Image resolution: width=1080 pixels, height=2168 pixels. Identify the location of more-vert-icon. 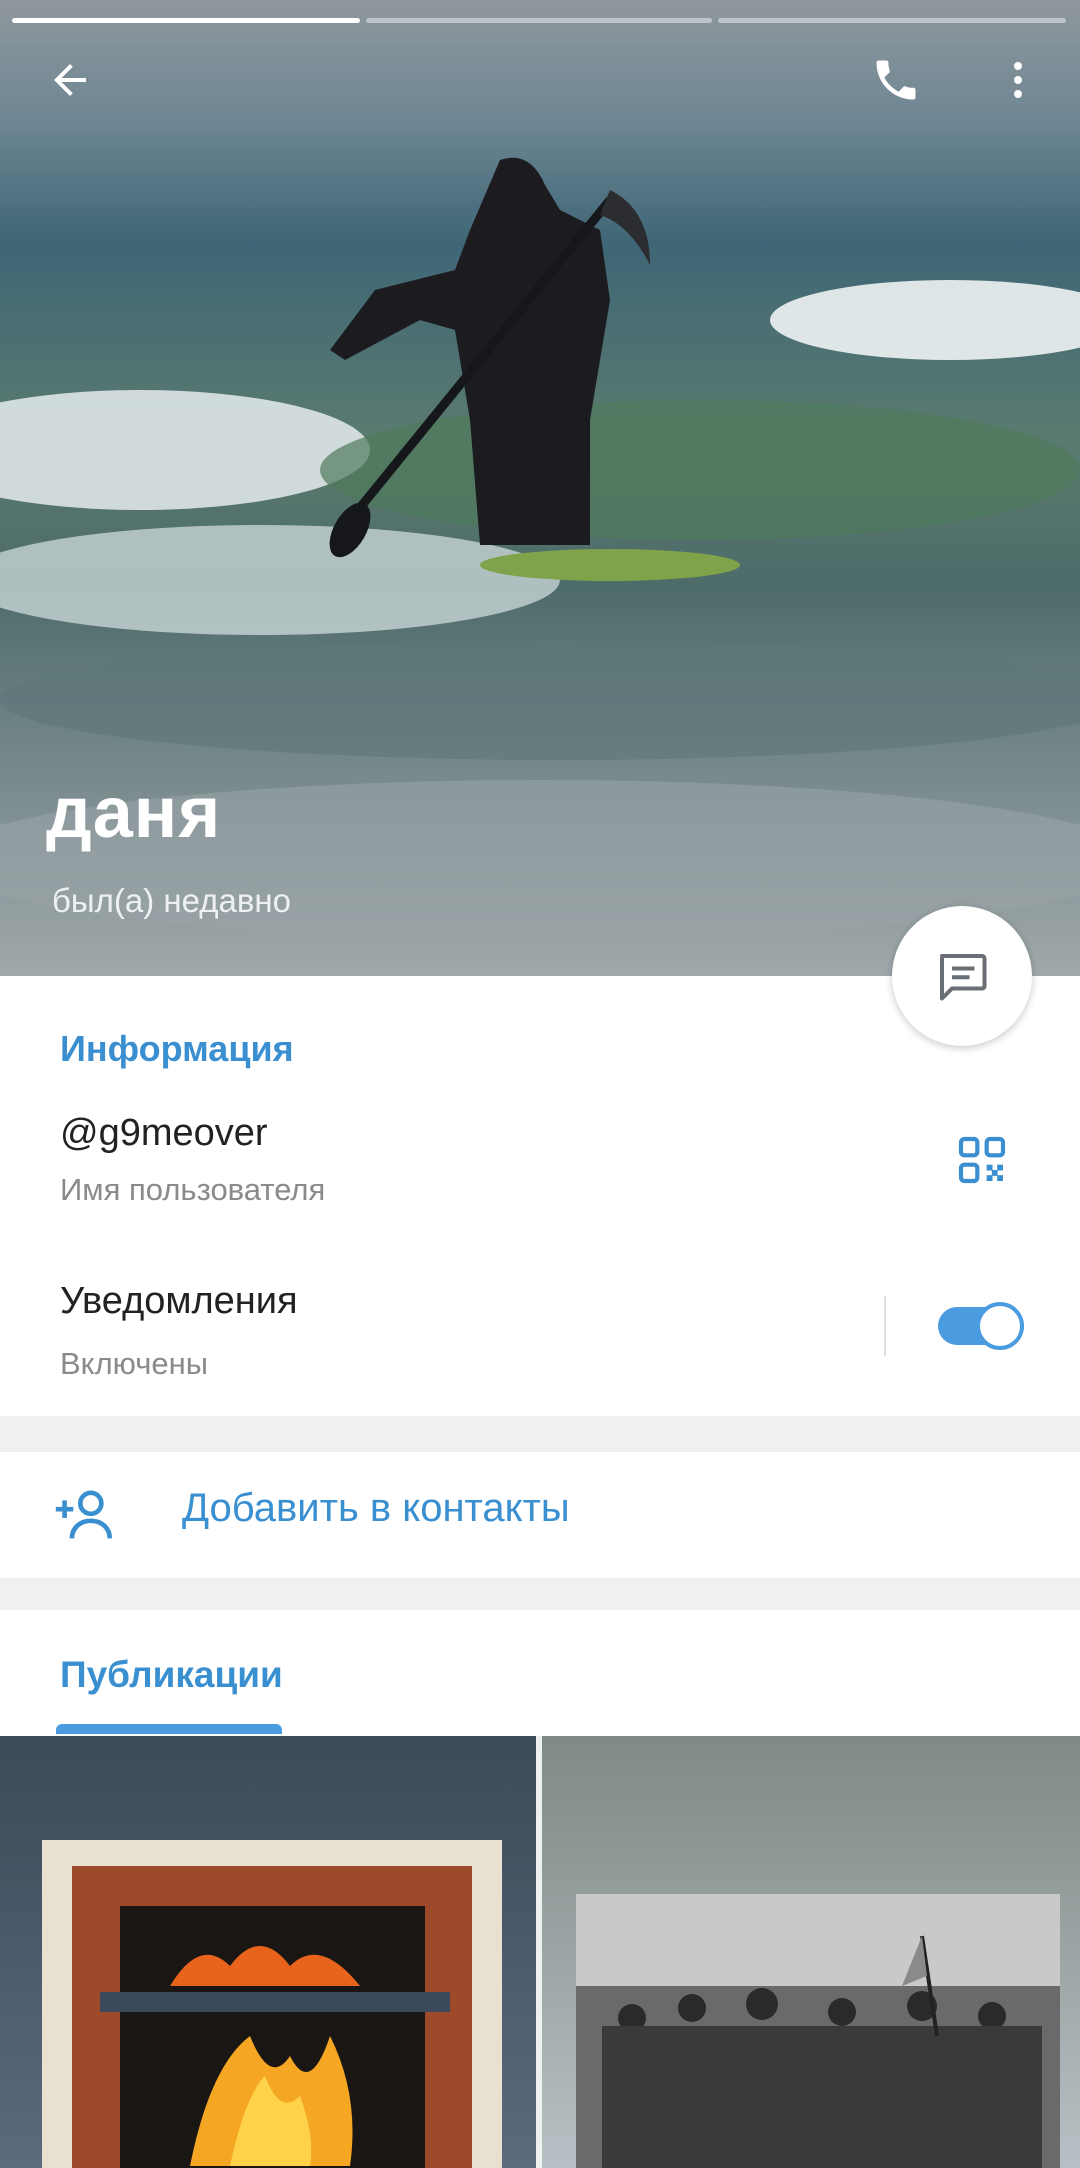
(1018, 80).